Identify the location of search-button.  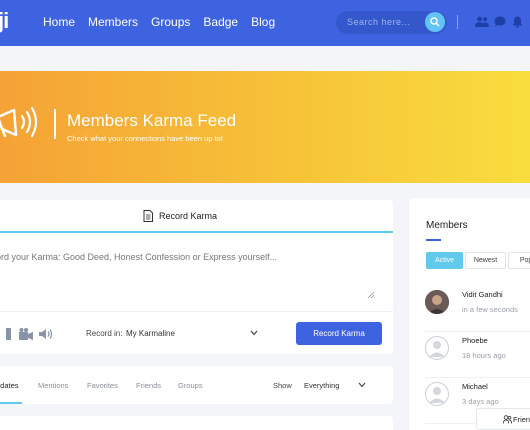
(435, 22).